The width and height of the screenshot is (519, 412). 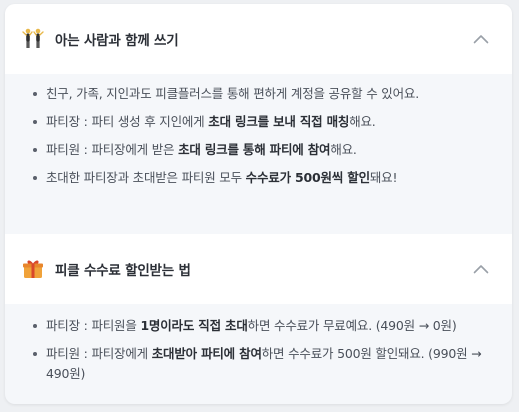 I want to click on section-title: 피클 수수료 할인받는 법, so click(x=123, y=271).